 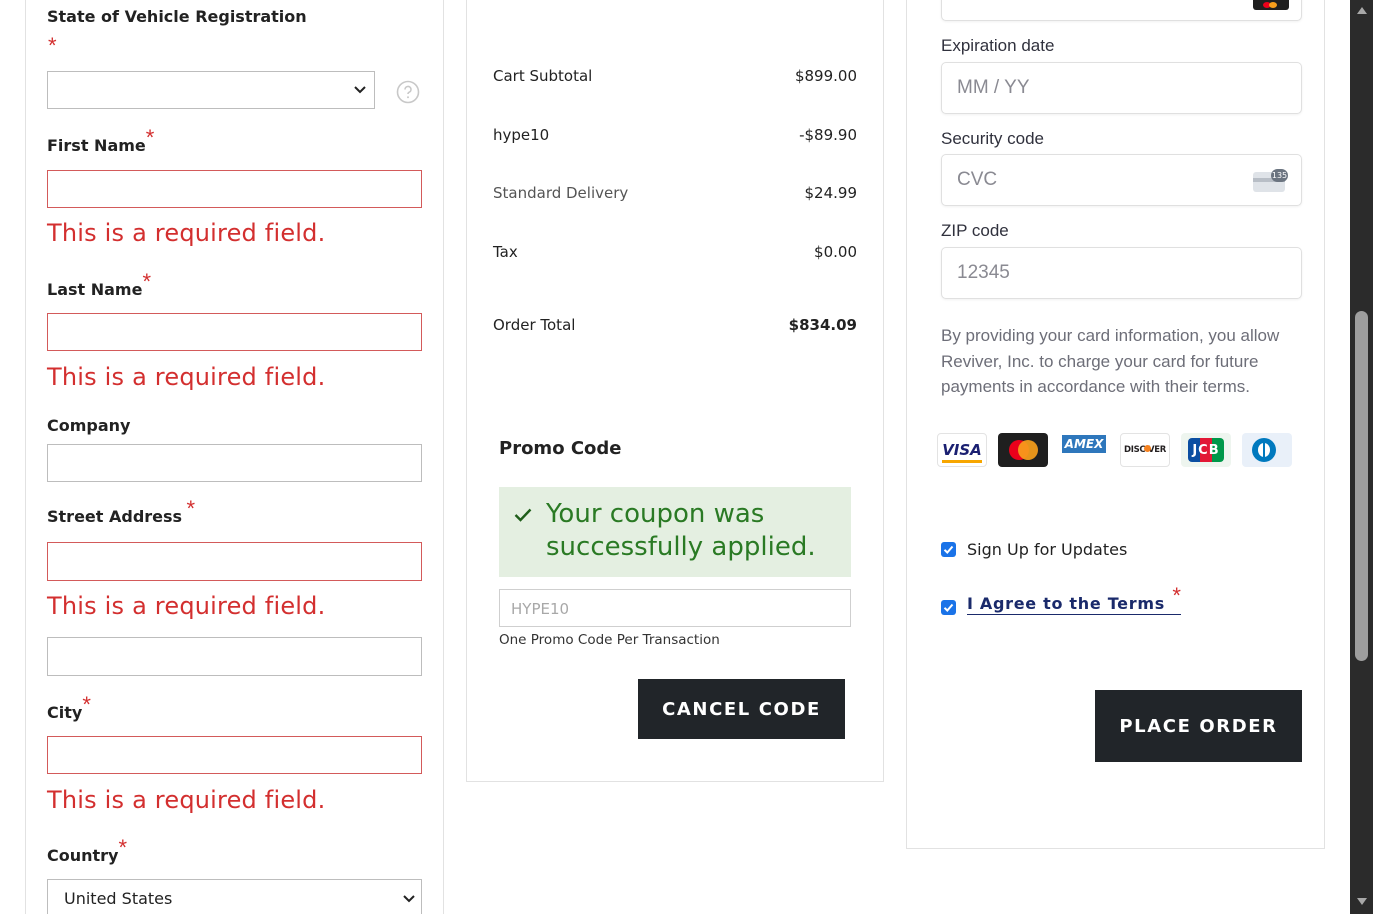 I want to click on summary-row-value: -$89.90, so click(x=828, y=135).